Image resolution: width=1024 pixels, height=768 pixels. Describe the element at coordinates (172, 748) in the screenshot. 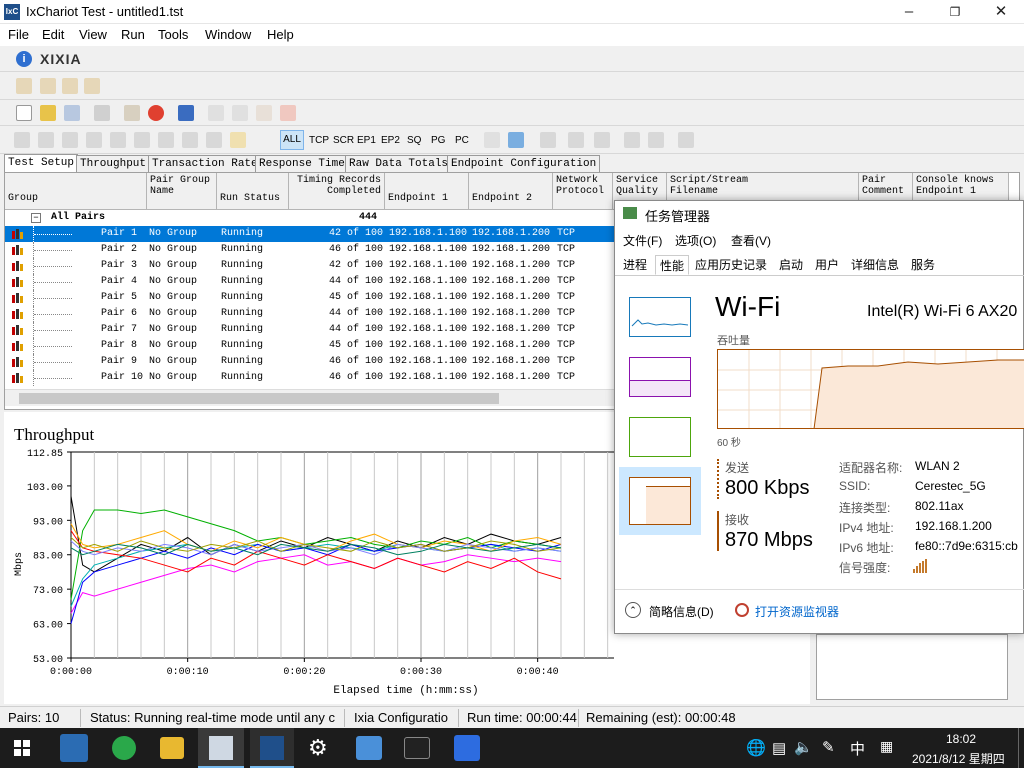

I see `file-explorer-icon` at that location.